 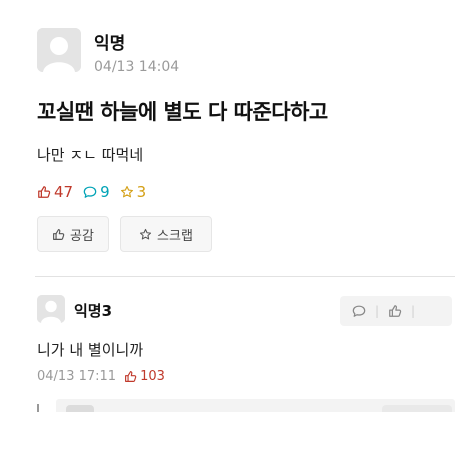 I want to click on comment-timestamp: 04/13 17:11, so click(x=77, y=376).